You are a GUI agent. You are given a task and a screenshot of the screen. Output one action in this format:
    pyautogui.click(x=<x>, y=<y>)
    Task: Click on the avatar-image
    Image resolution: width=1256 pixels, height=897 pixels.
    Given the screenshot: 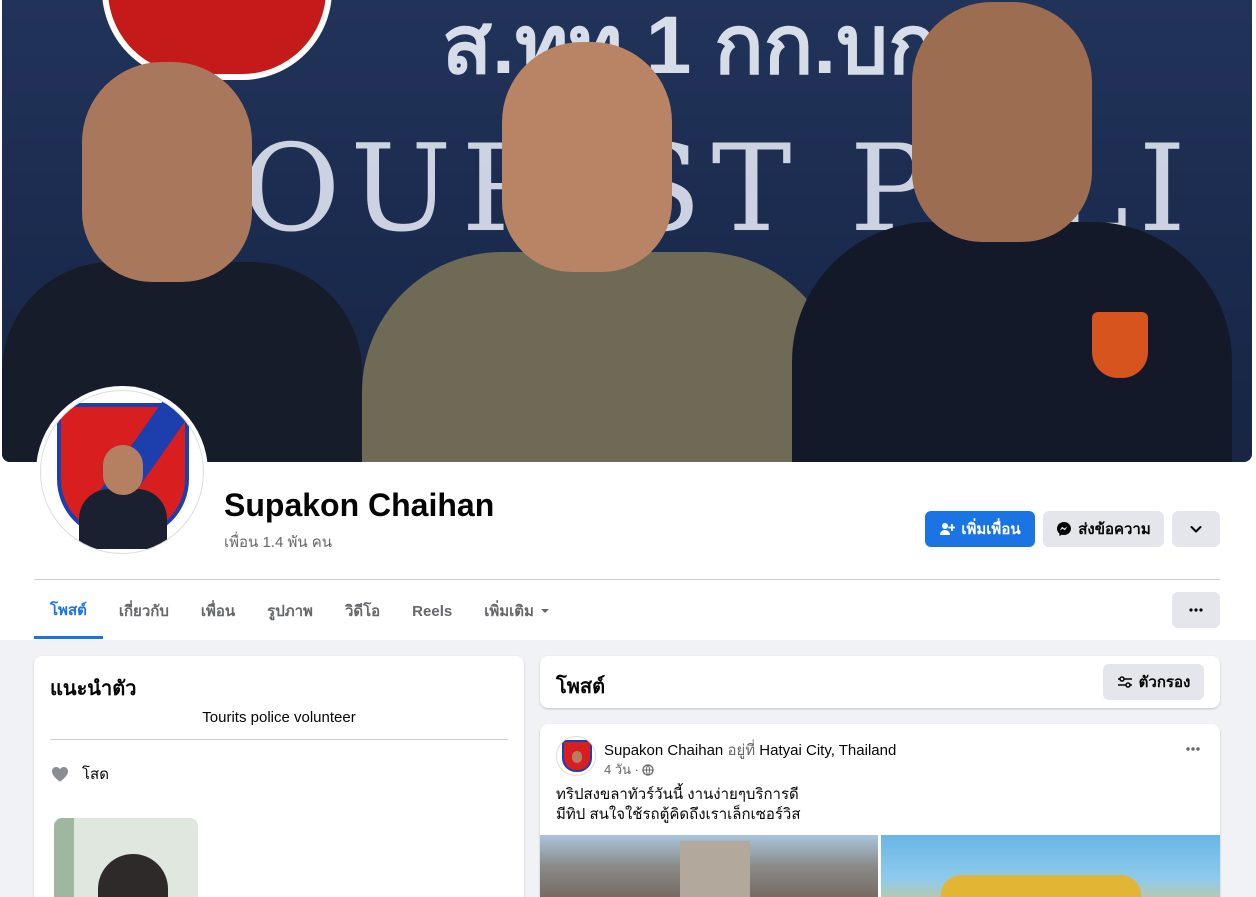 What is the action you would take?
    pyautogui.click(x=122, y=472)
    